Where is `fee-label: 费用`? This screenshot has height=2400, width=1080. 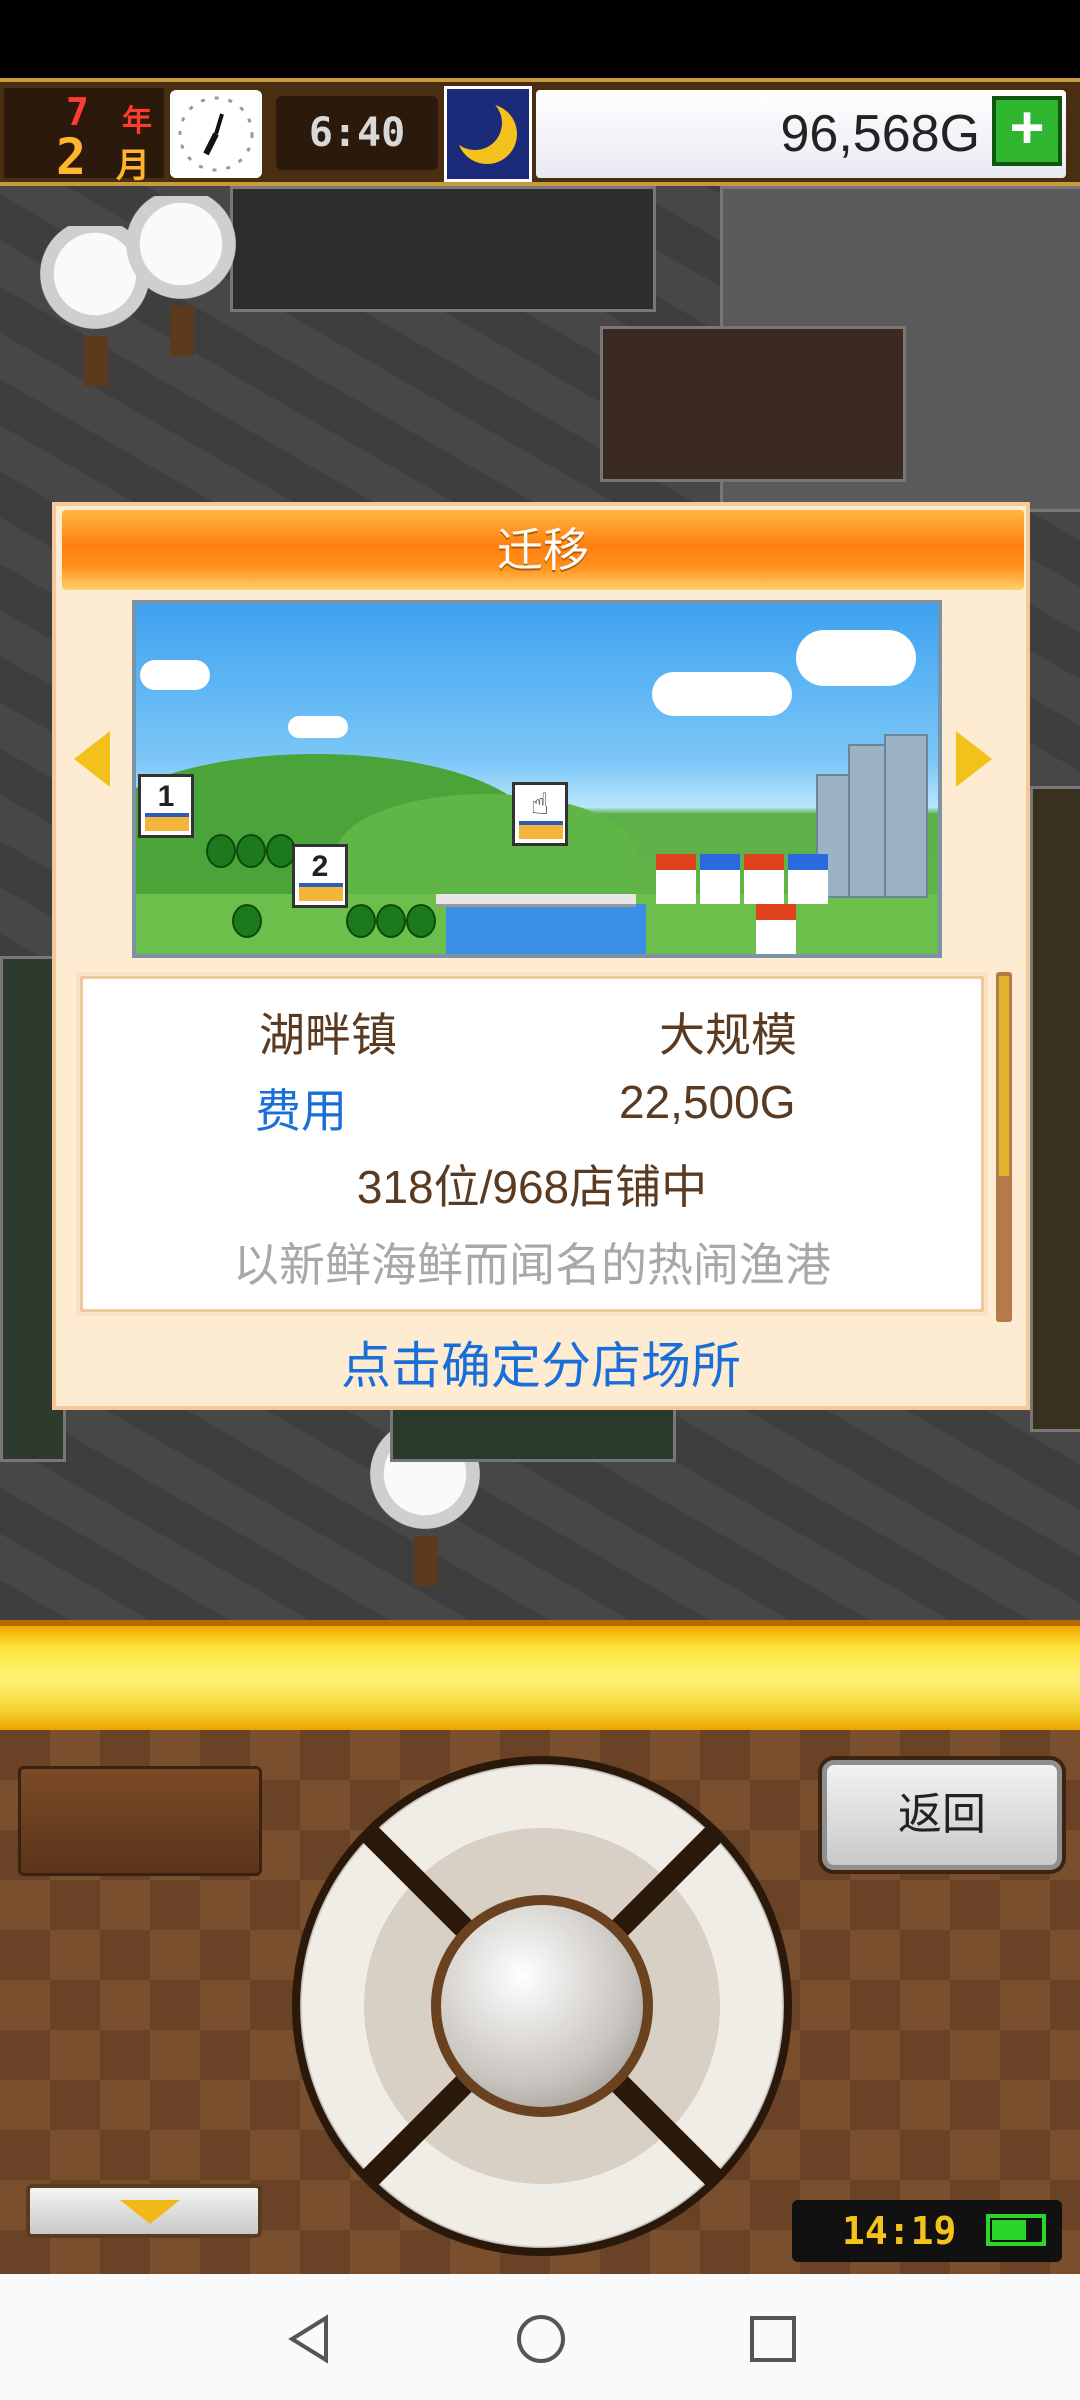
fee-label: 费用 is located at coordinates (301, 1111).